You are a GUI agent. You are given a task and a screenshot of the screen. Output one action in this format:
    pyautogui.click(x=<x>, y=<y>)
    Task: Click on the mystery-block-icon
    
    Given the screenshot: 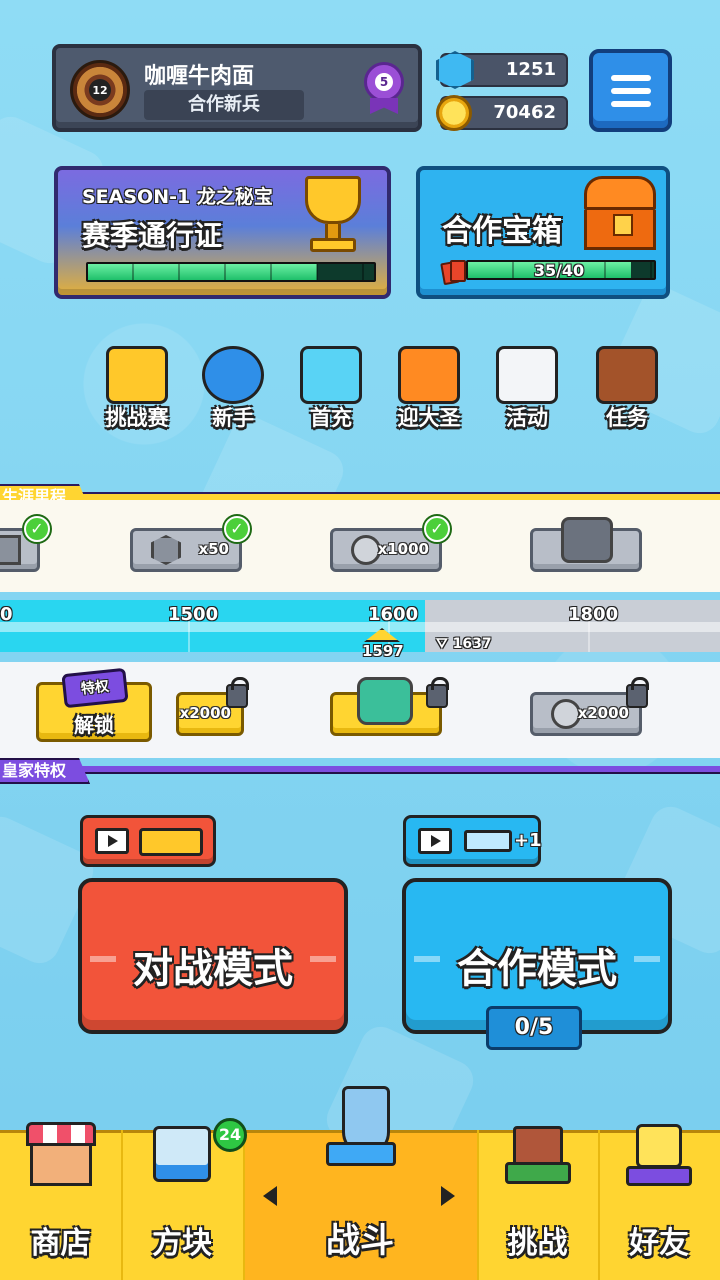 What is the action you would take?
    pyautogui.click(x=182, y=1162)
    